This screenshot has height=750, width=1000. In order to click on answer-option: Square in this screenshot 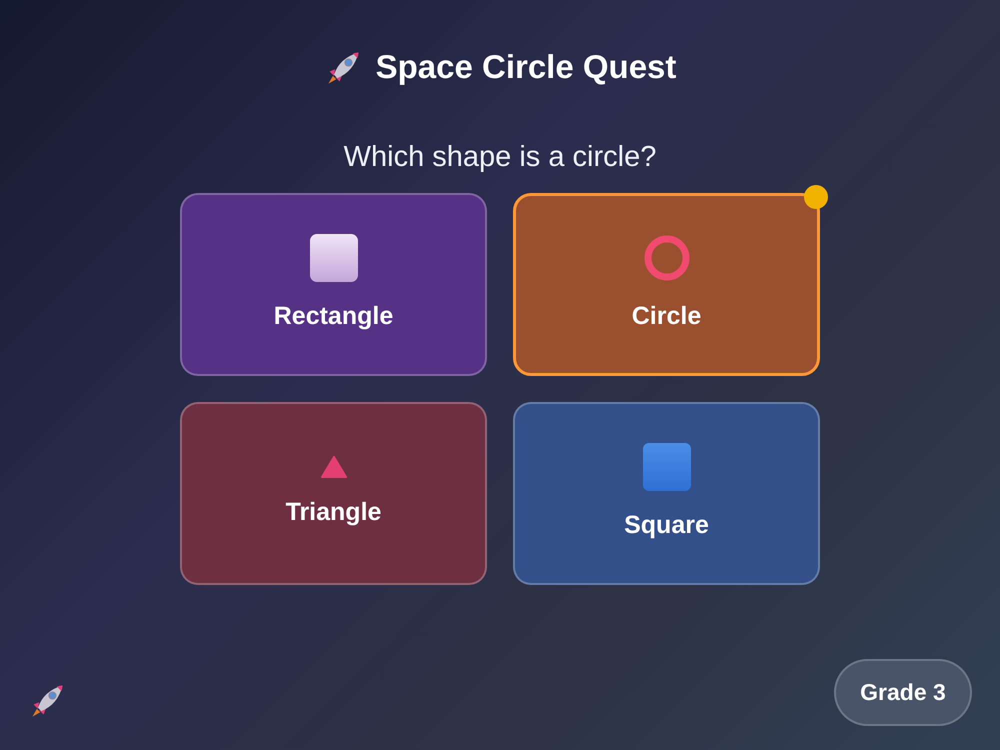, I will do `click(666, 493)`.